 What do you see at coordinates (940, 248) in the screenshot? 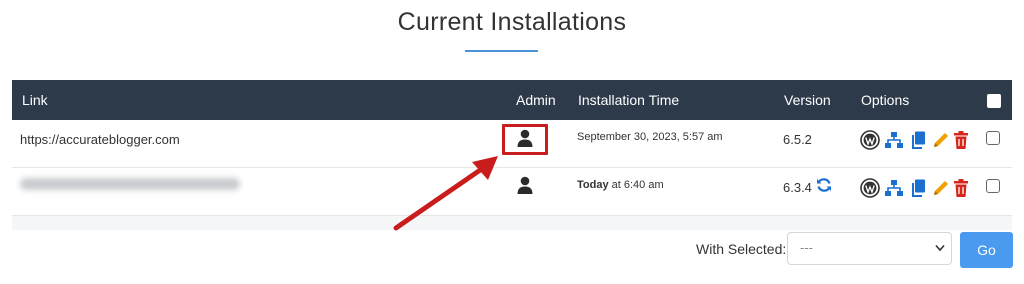
I see `chevron-down-icon` at bounding box center [940, 248].